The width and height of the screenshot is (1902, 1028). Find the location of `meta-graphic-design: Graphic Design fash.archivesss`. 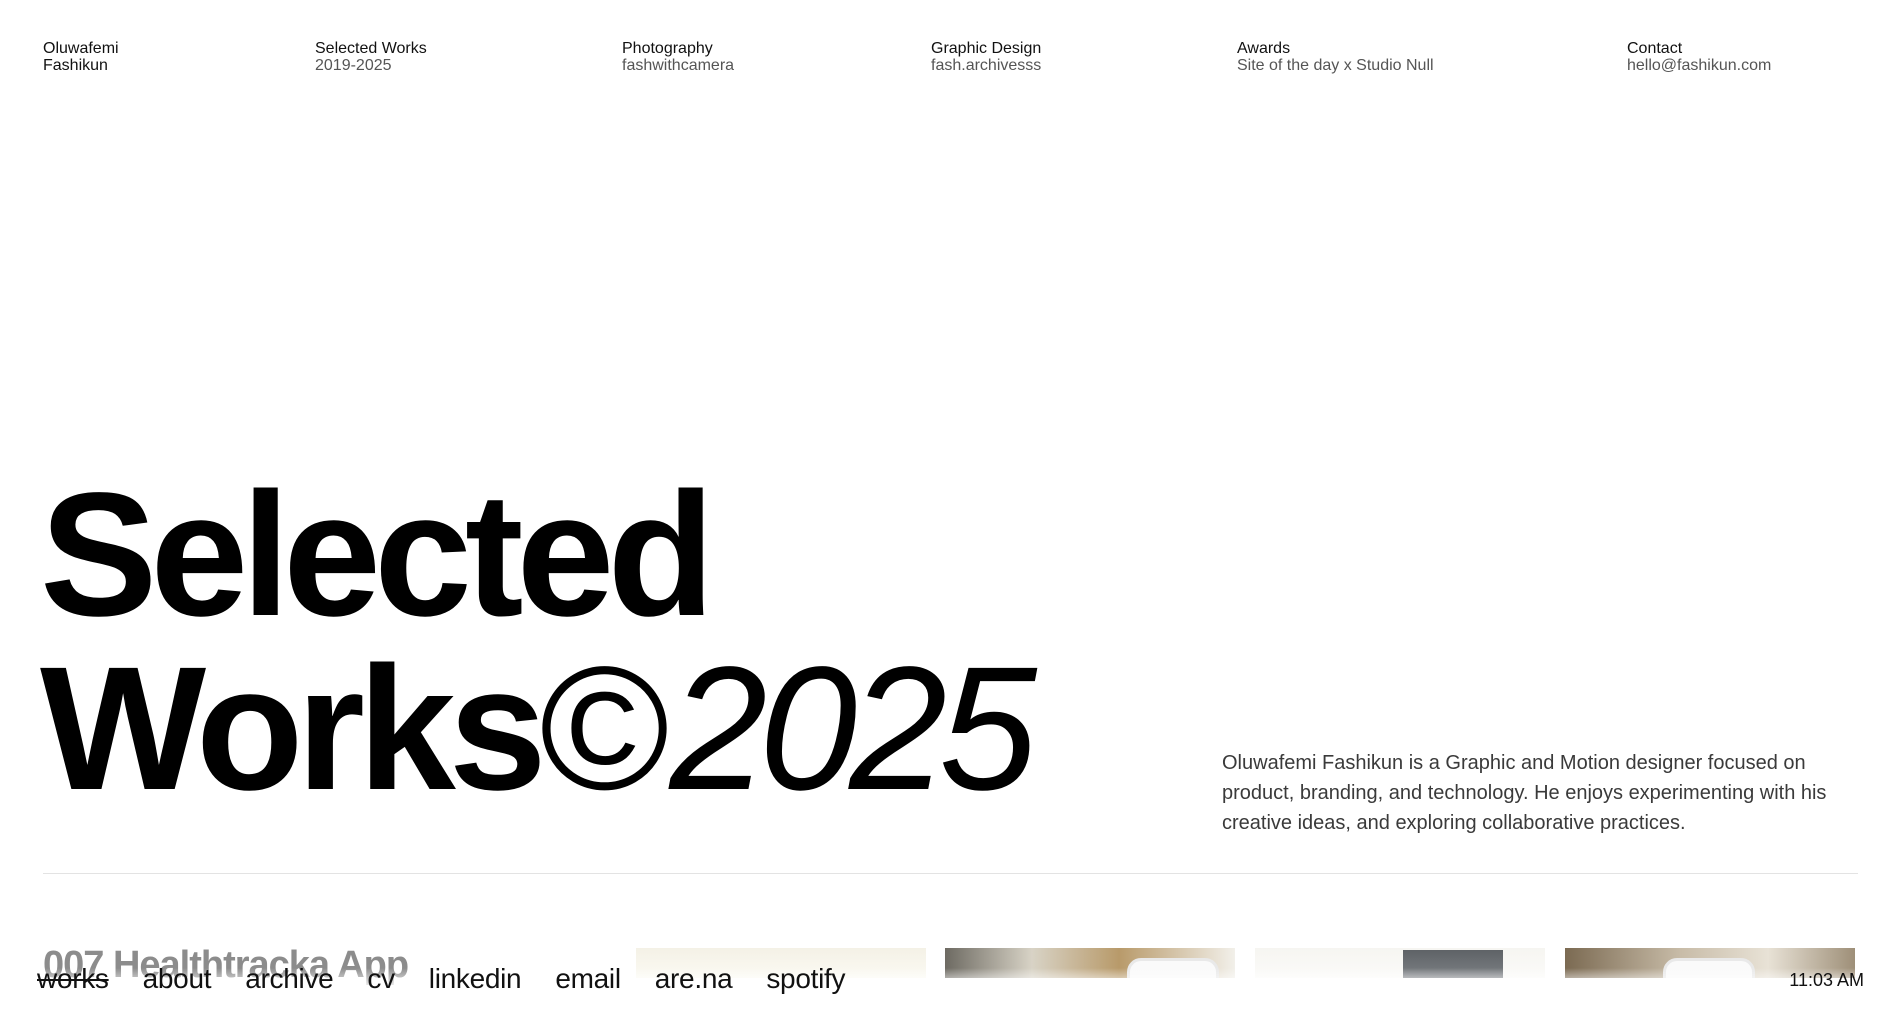

meta-graphic-design: Graphic Design fash.archivesss is located at coordinates (986, 57).